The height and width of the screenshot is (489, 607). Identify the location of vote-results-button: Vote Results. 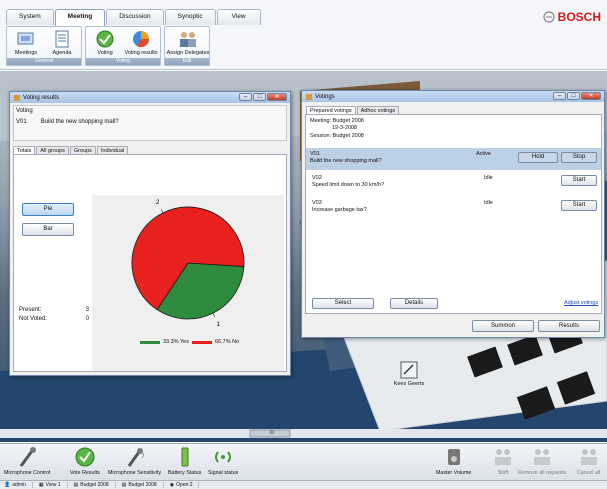
(85, 461).